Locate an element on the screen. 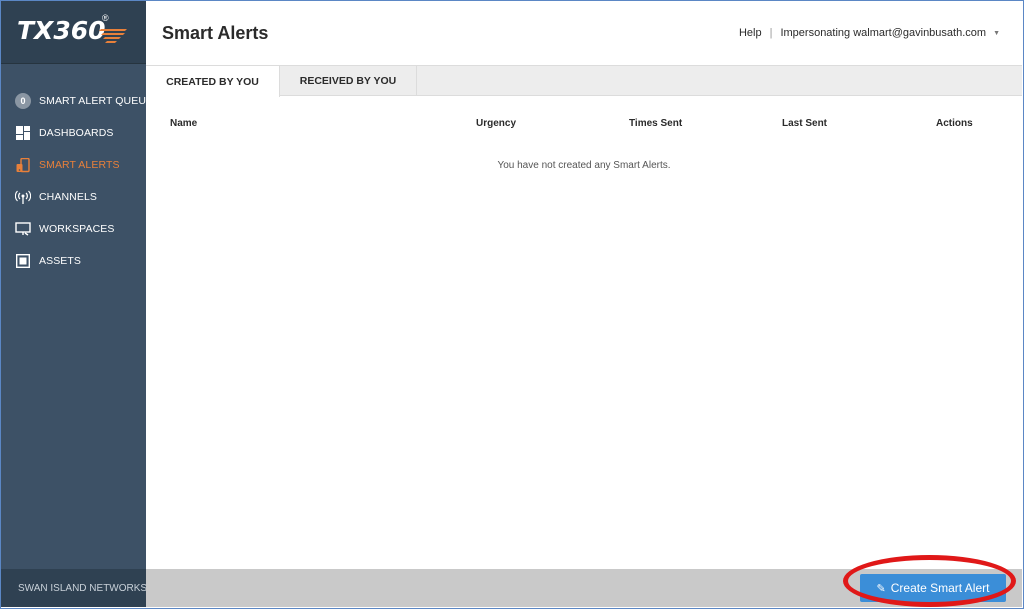 The height and width of the screenshot is (609, 1024). sidebar-item-smart-alerts: SMART ALERTS is located at coordinates (73, 165).